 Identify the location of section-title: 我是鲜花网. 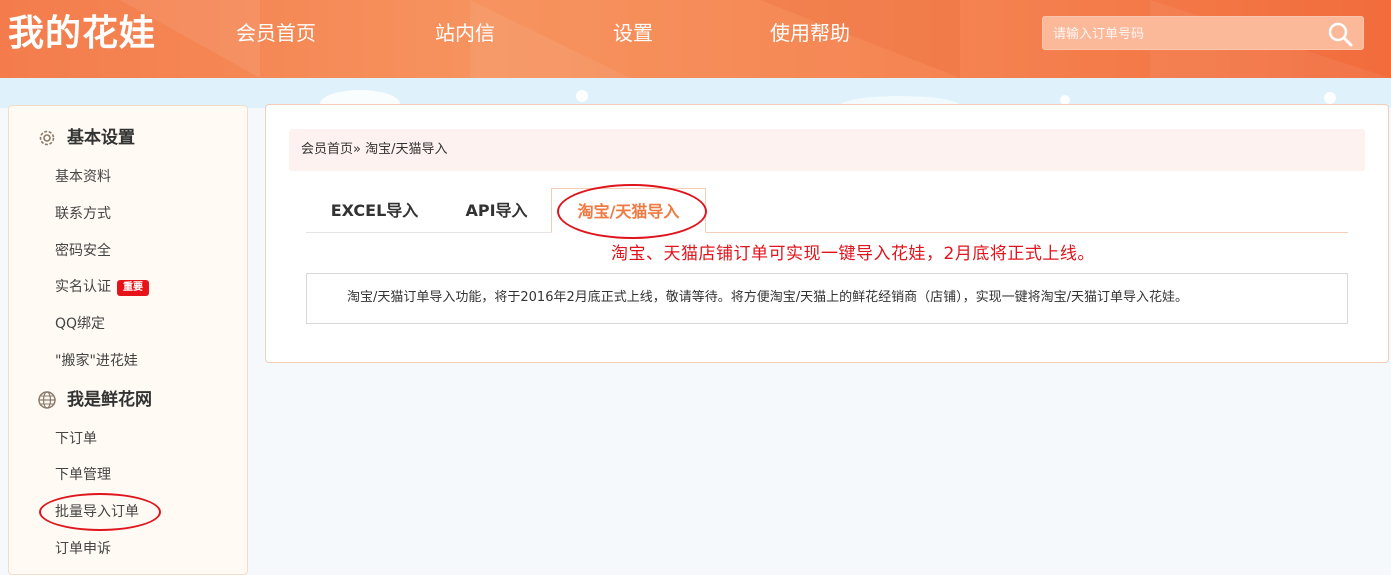
(109, 400).